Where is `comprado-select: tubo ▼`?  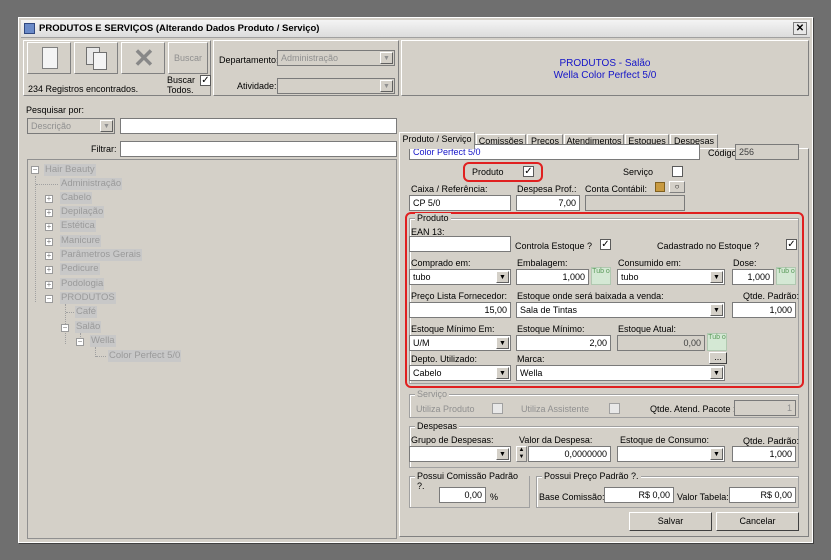 comprado-select: tubo ▼ is located at coordinates (460, 277).